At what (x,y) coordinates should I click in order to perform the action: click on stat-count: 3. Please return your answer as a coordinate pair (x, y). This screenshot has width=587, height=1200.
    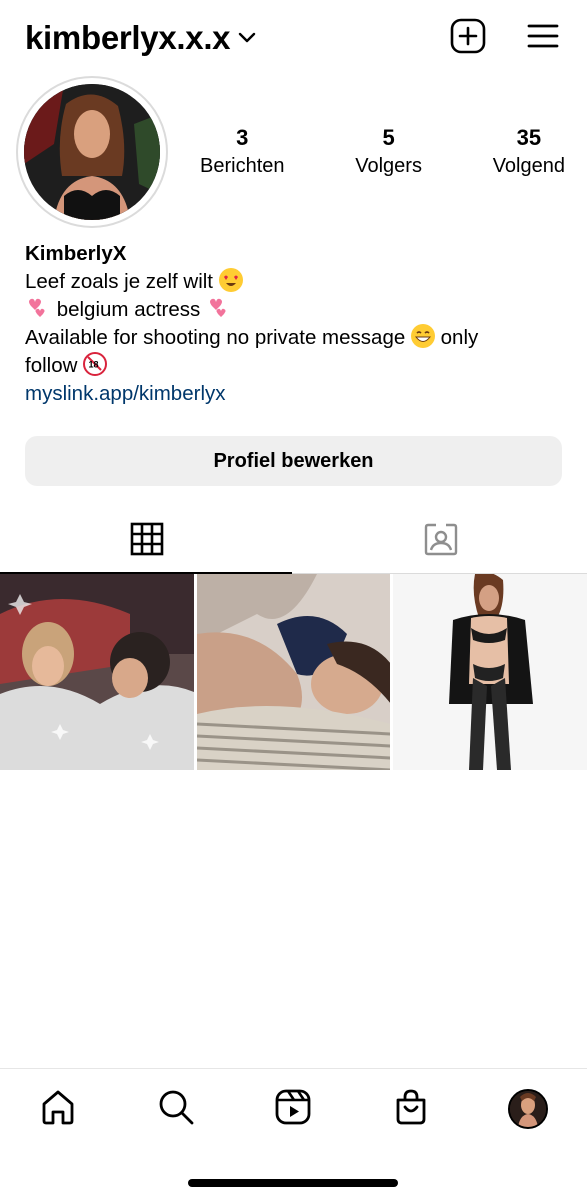
    Looking at the image, I should click on (242, 137).